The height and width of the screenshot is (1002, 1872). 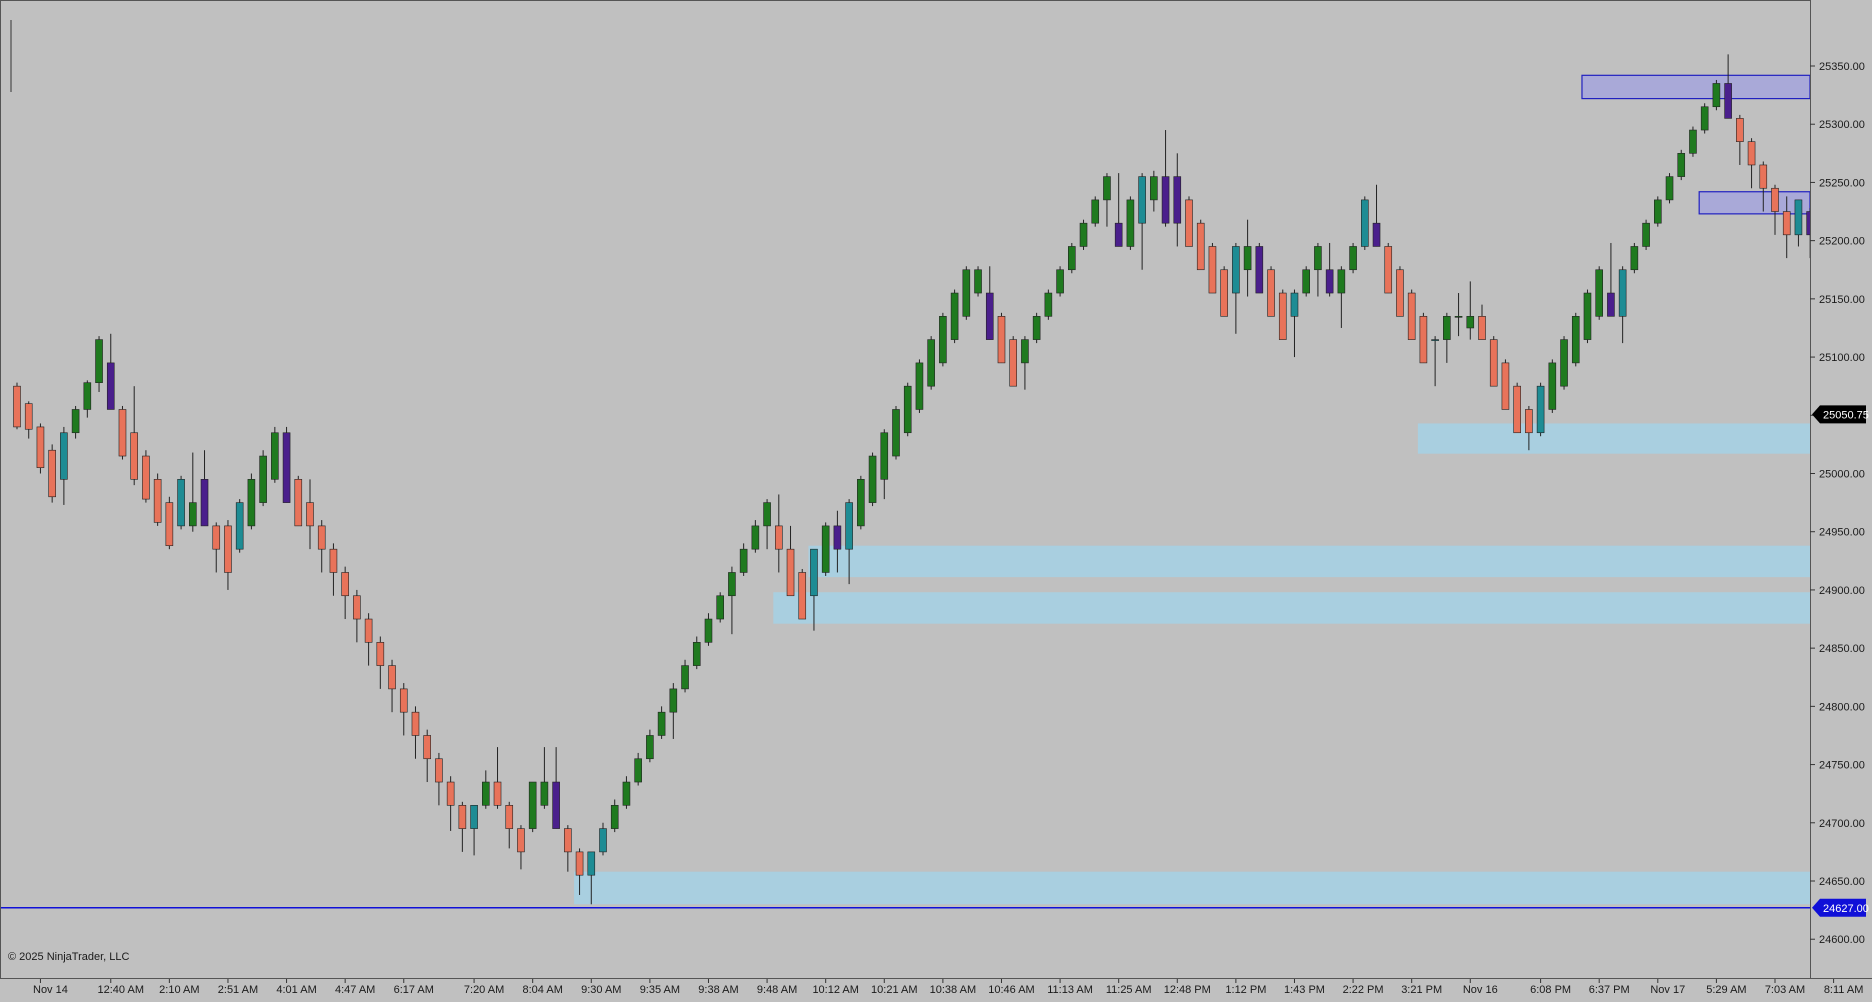 What do you see at coordinates (1842, 358) in the screenshot?
I see `price-tick-label: 25100.00` at bounding box center [1842, 358].